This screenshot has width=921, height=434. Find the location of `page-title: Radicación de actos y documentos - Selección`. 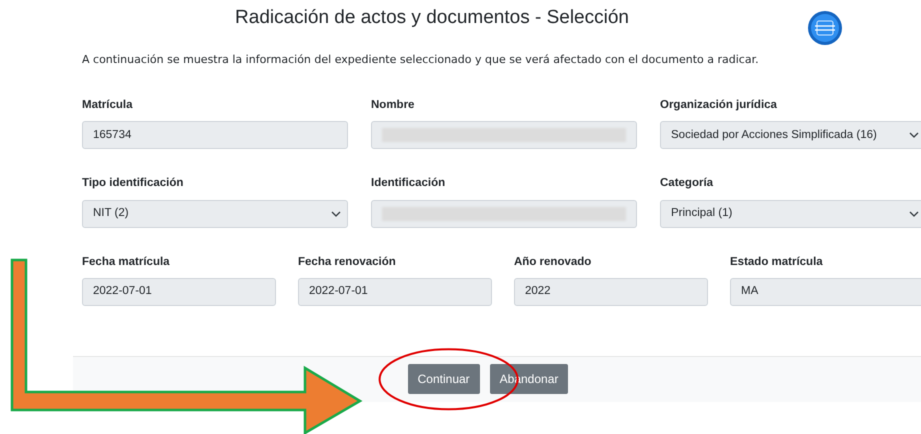

page-title: Radicación de actos y documentos - Selección is located at coordinates (432, 18).